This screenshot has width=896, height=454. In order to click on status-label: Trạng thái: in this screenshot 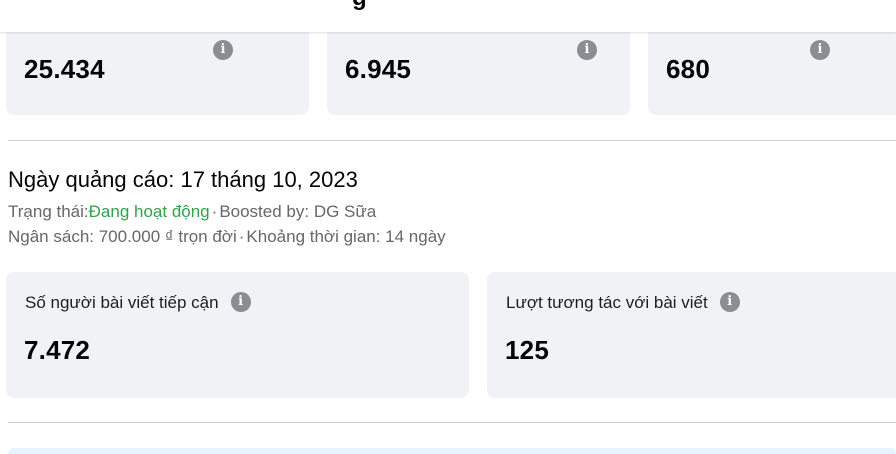, I will do `click(48, 211)`.